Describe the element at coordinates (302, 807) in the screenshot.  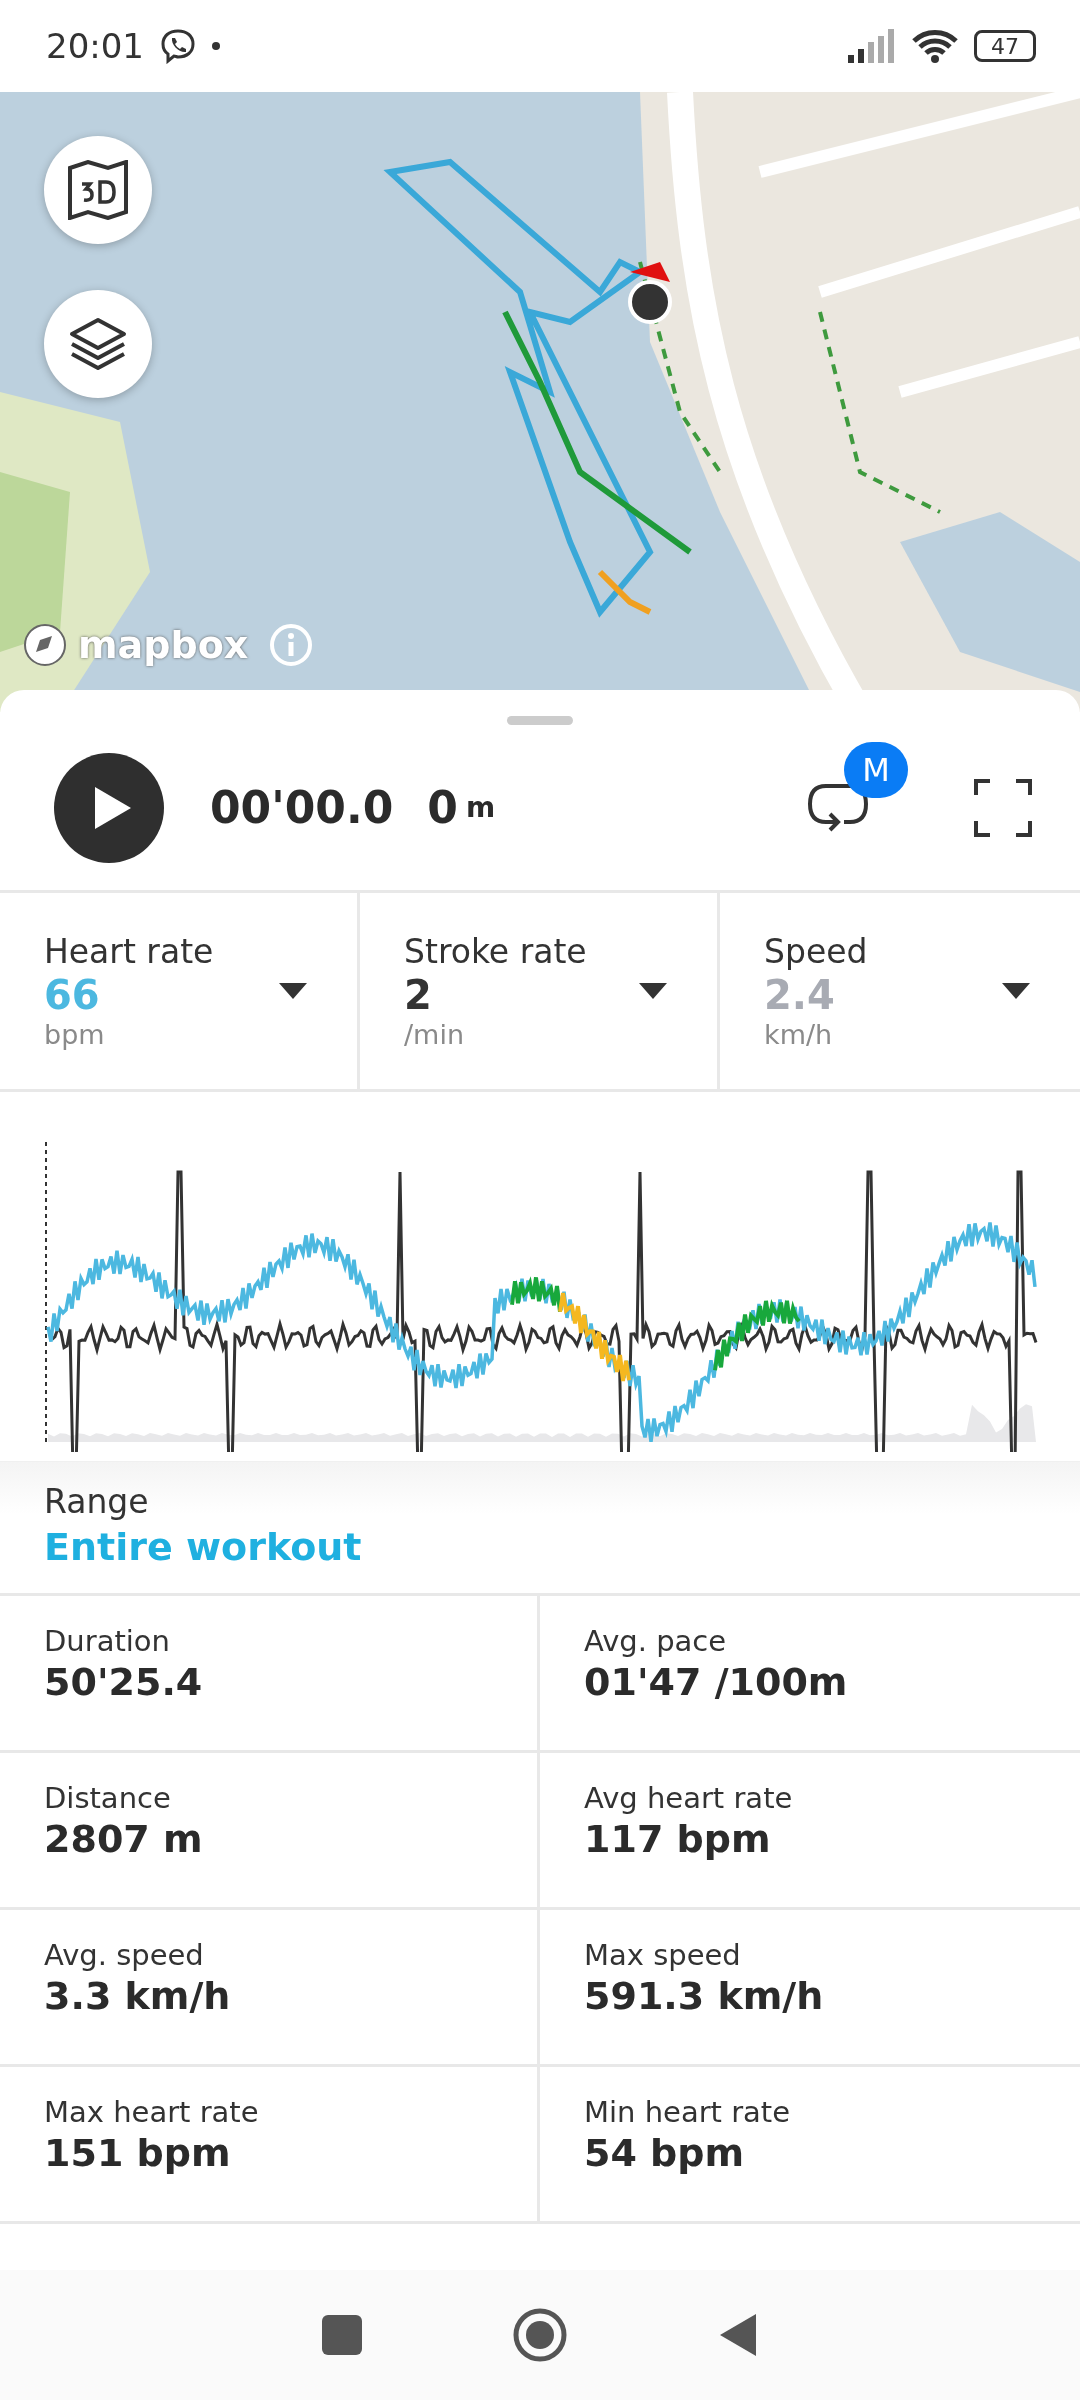
I see `playback-time: 00'00.0` at that location.